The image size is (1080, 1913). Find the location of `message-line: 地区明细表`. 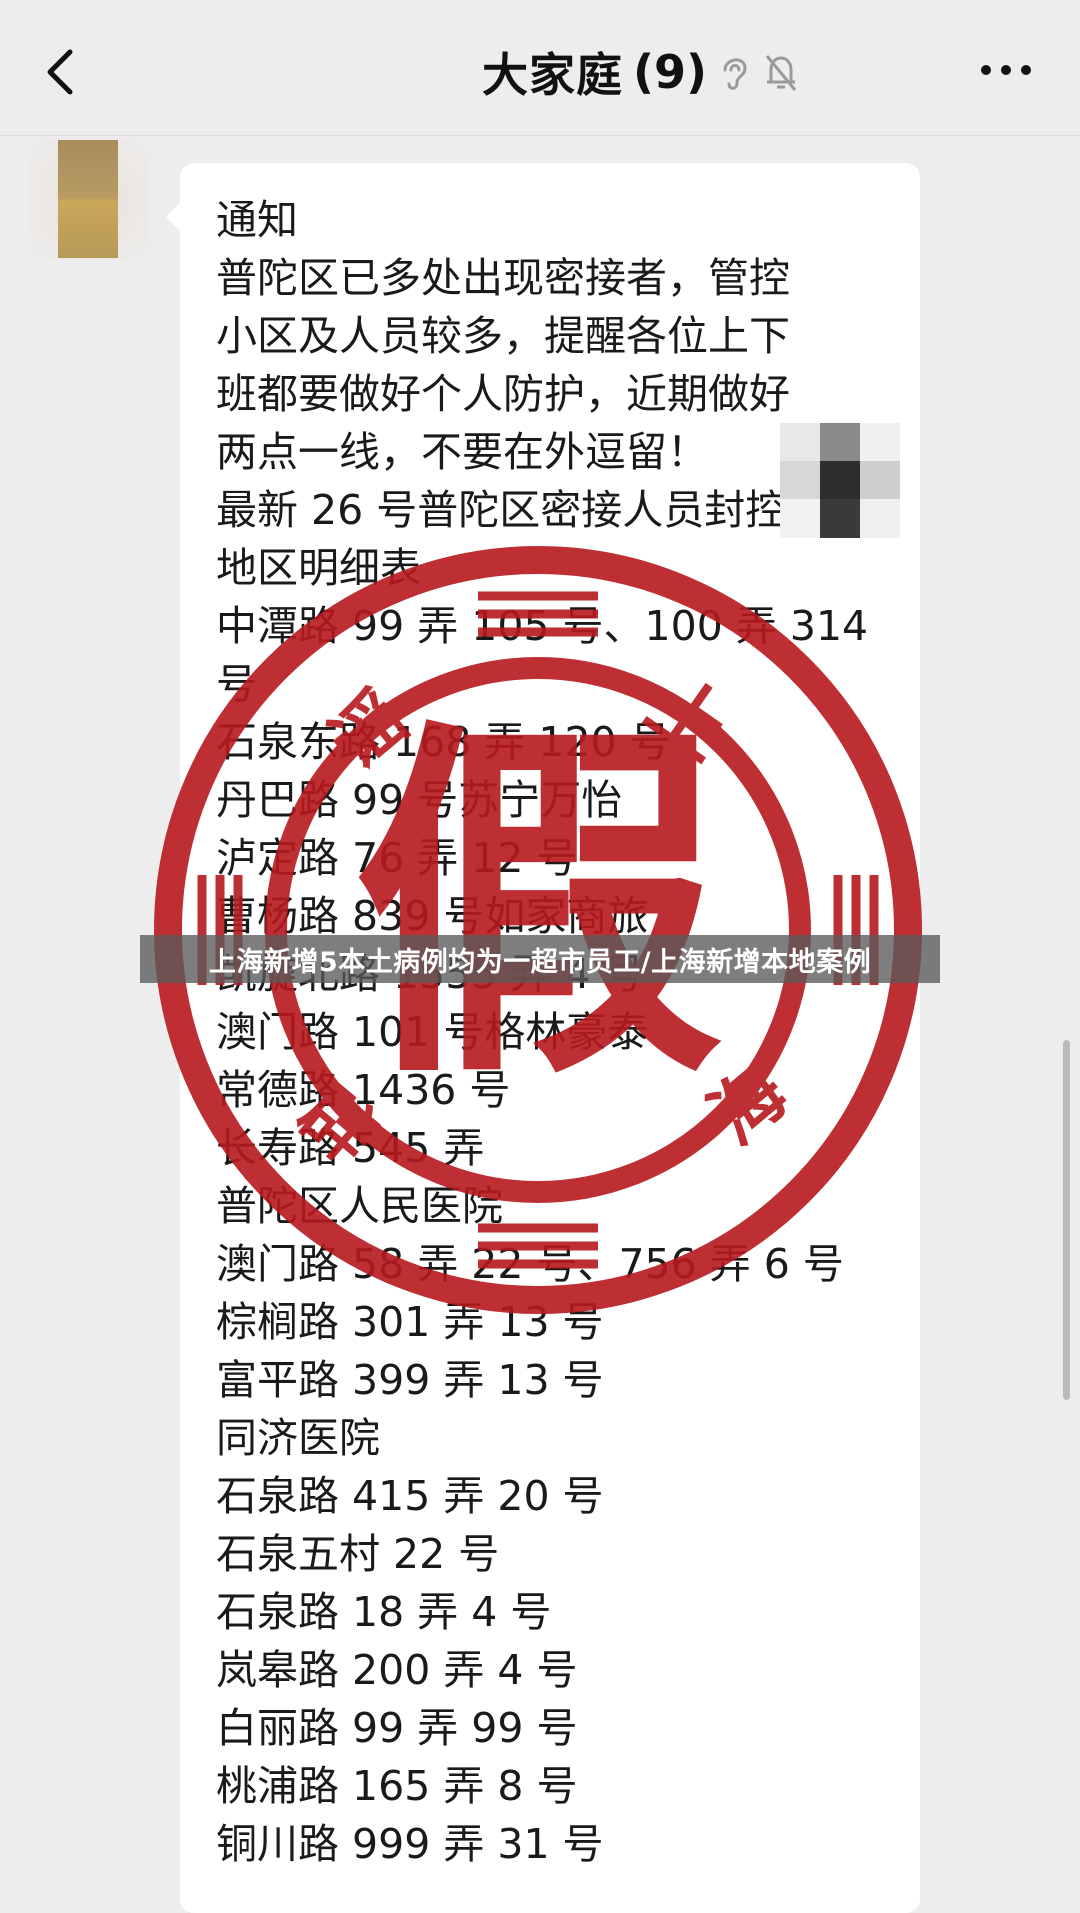

message-line: 地区明细表 is located at coordinates (318, 568).